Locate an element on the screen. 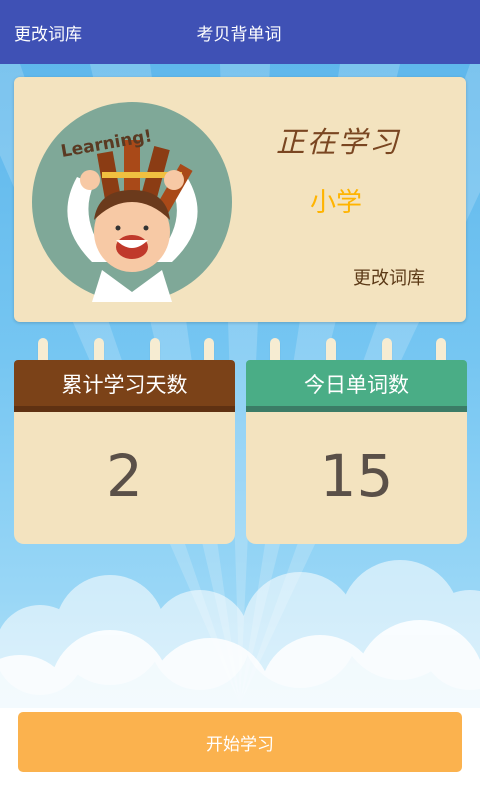  change-wordbank-link: 更改词库 is located at coordinates (389, 277).